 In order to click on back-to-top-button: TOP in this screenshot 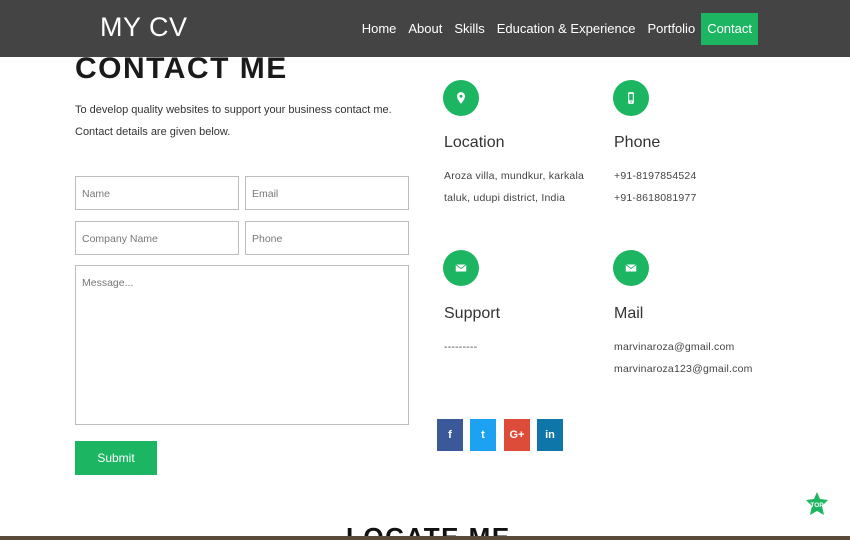, I will do `click(817, 504)`.